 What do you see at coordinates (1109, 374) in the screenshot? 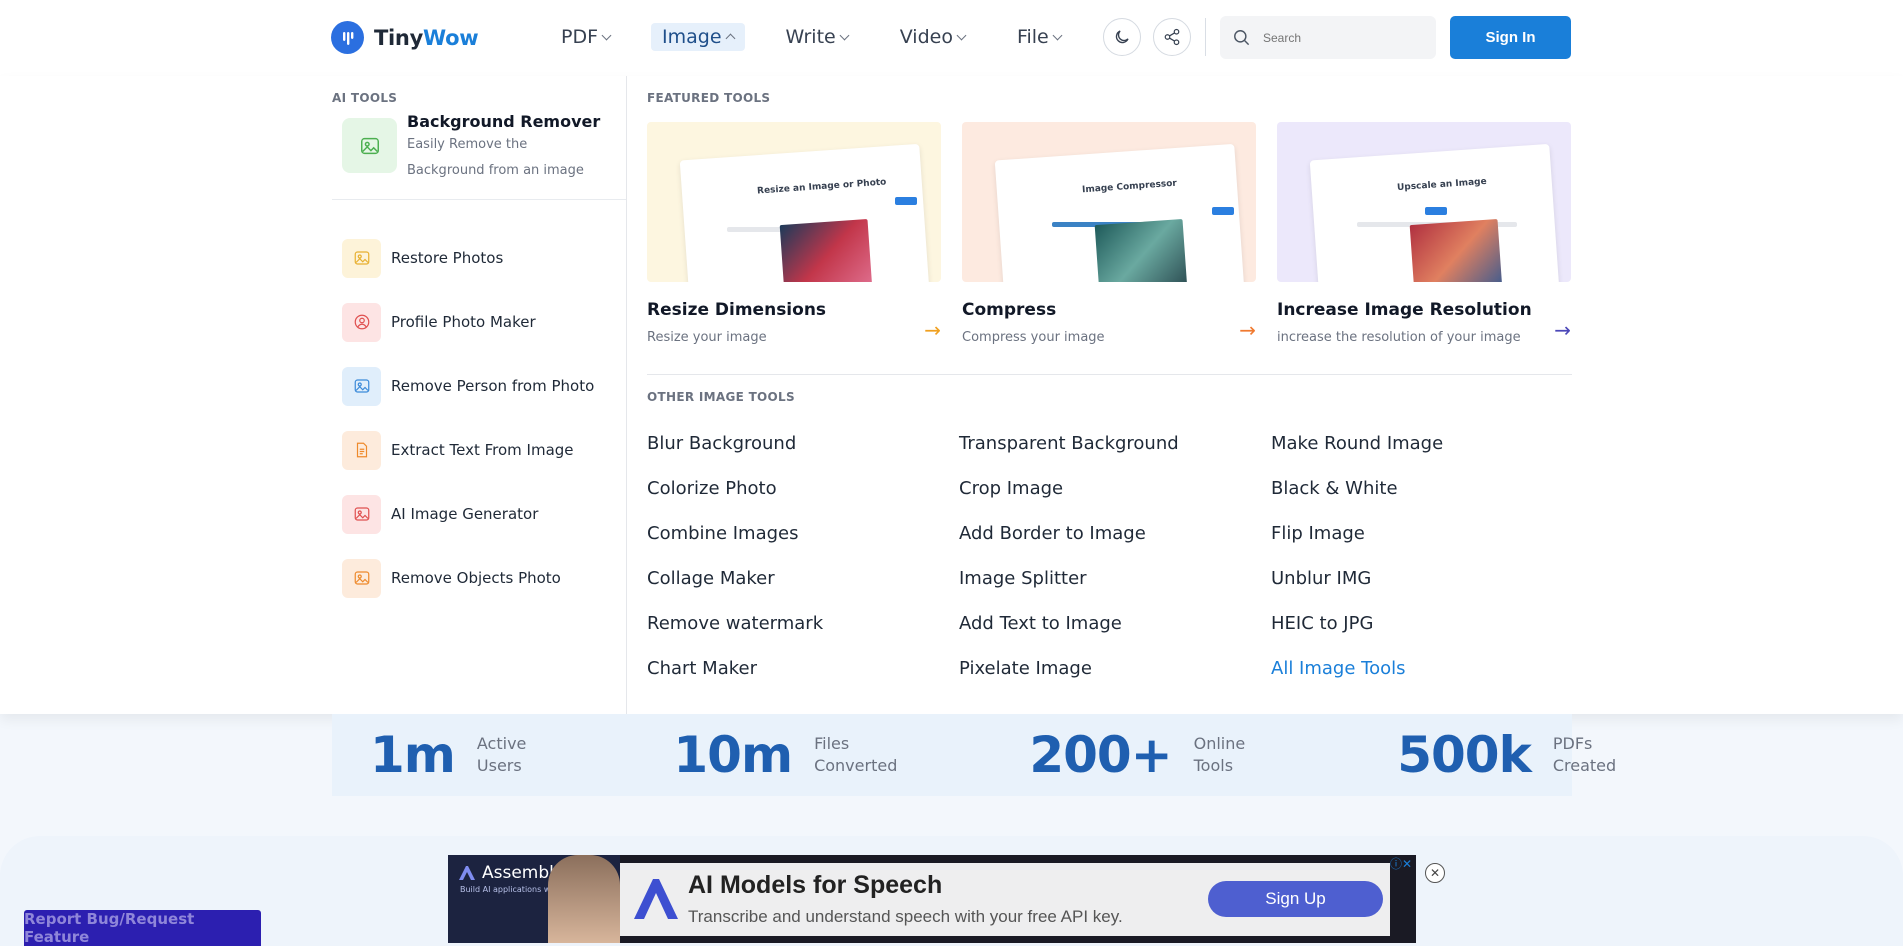
I see `section-divider` at bounding box center [1109, 374].